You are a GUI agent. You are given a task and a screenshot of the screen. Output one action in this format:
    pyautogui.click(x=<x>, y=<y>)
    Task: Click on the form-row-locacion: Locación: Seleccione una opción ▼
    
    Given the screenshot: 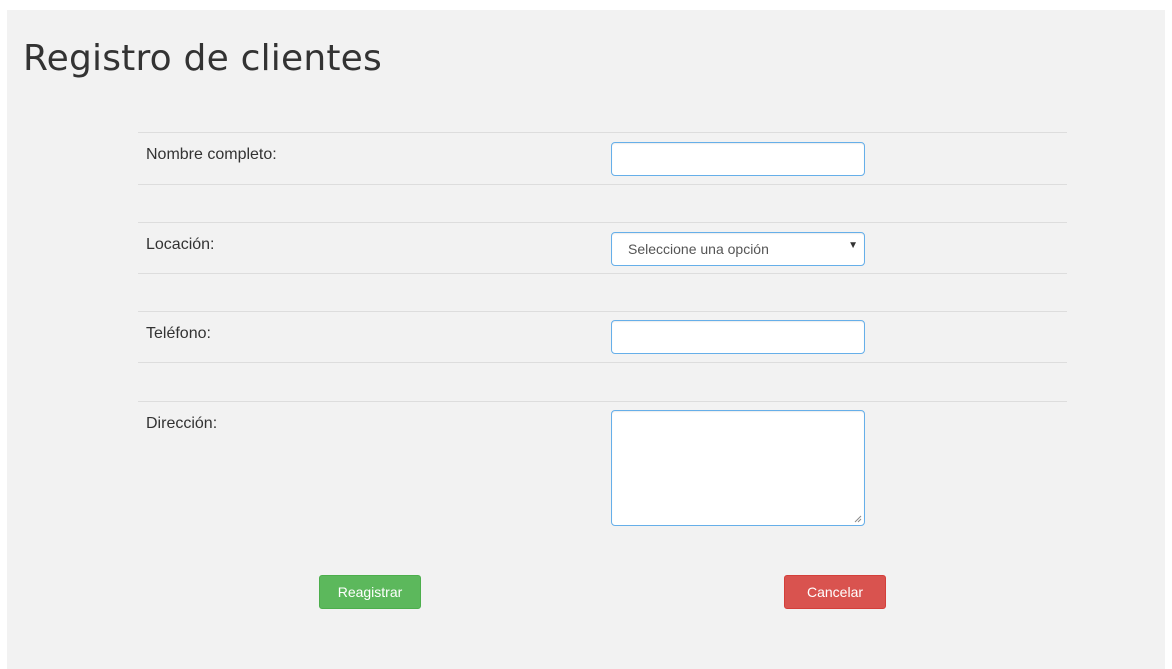 What is the action you would take?
    pyautogui.click(x=602, y=248)
    